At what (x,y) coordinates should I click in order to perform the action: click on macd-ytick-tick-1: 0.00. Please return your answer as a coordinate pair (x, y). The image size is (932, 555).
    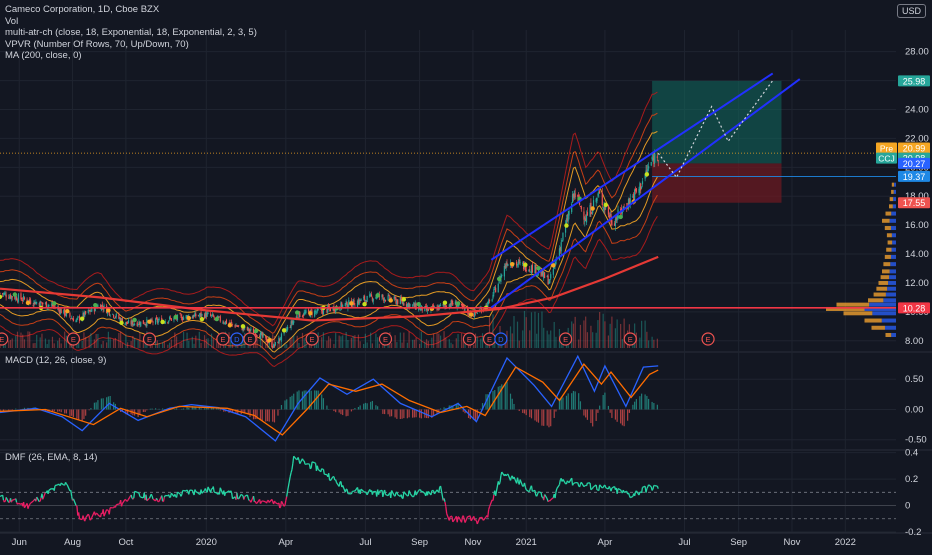
    Looking at the image, I should click on (914, 409).